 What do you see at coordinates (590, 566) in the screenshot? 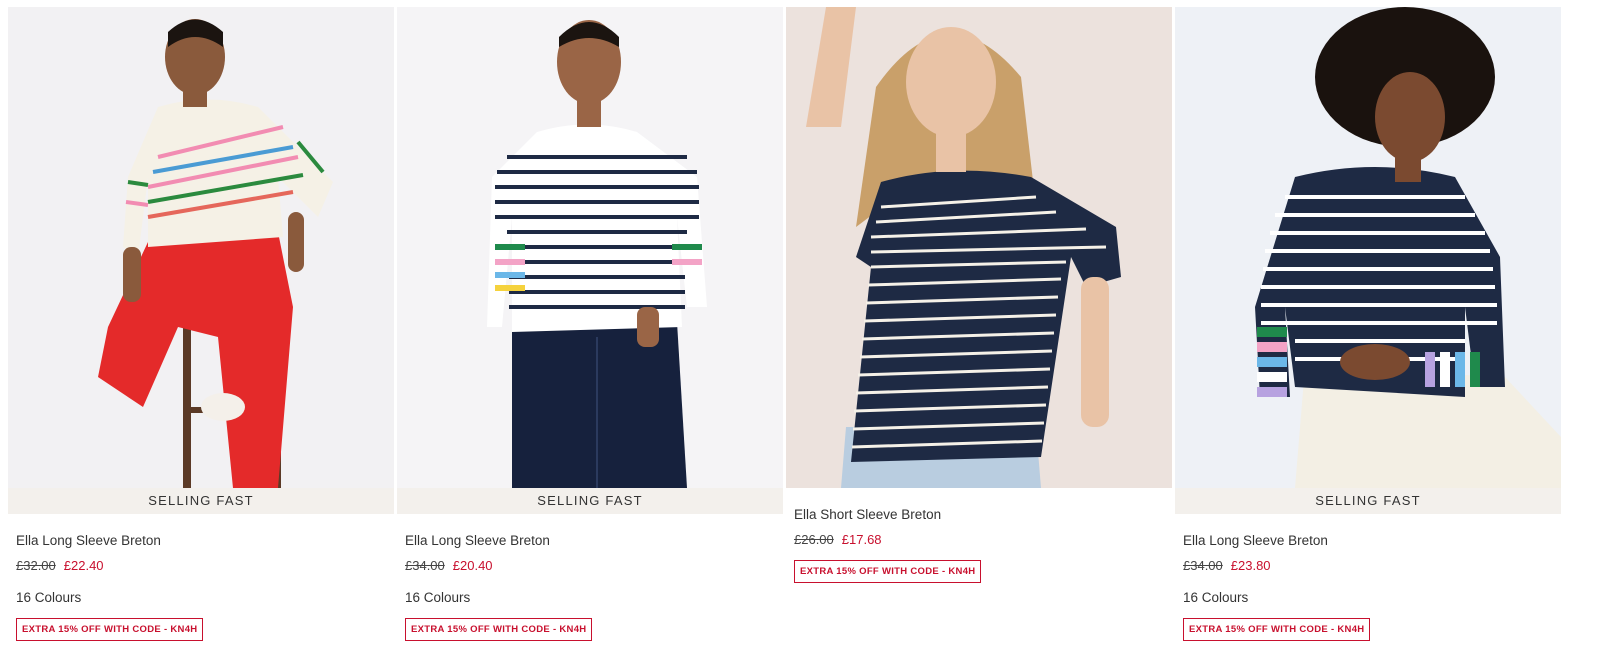
I see `product-price: £34.00 £20.40` at bounding box center [590, 566].